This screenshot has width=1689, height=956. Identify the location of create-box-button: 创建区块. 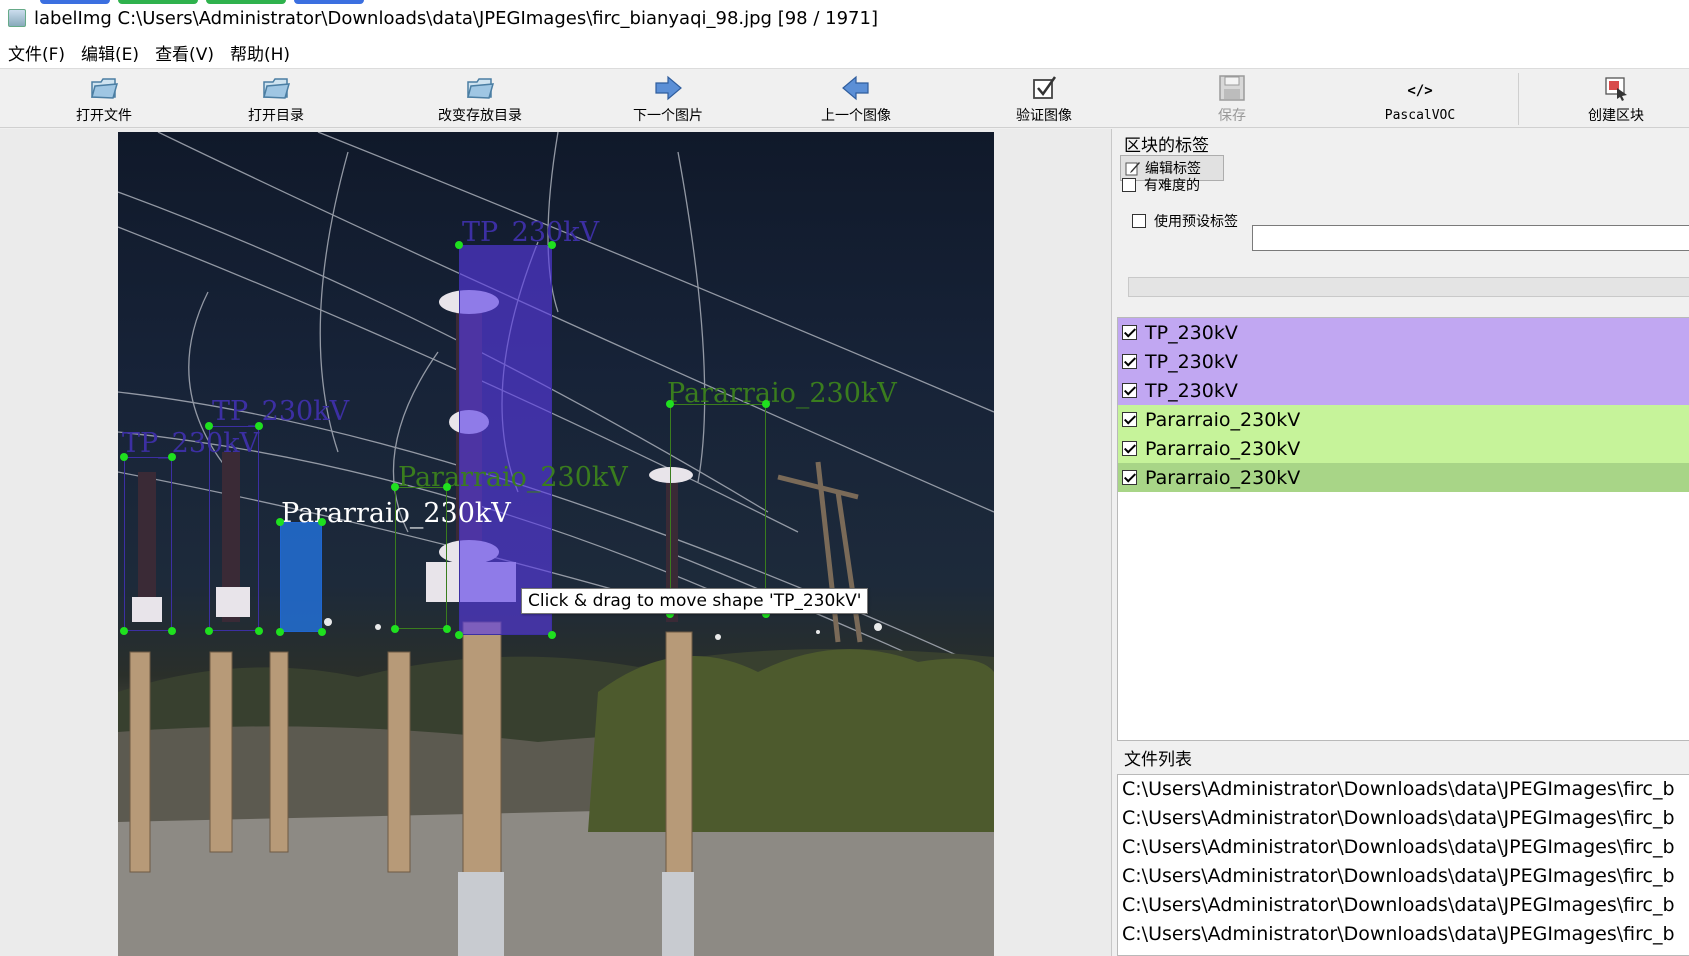
(1612, 99).